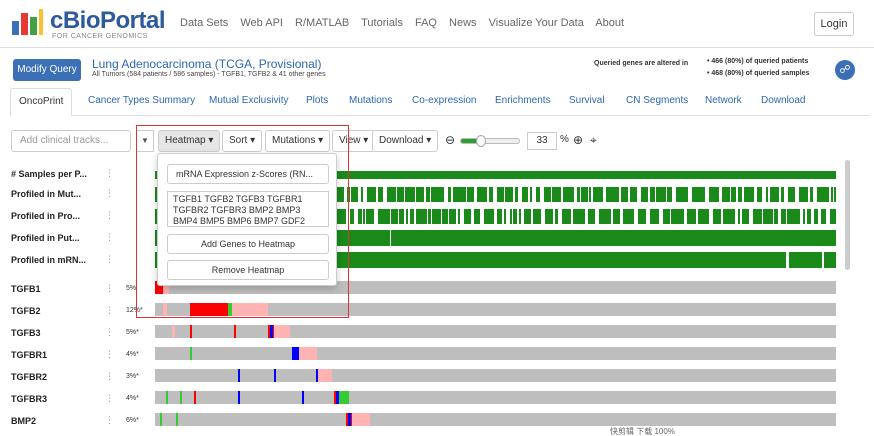 Image resolution: width=874 pixels, height=436 pixels. I want to click on tab-cn-segments: CN Segments, so click(657, 102).